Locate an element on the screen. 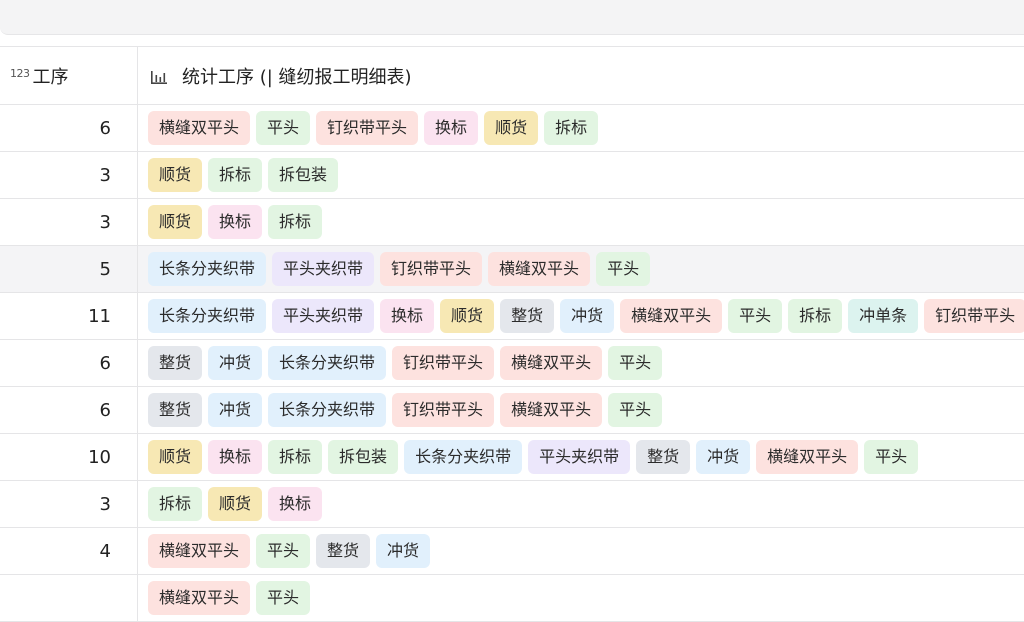 This screenshot has width=1024, height=622. table-row: 5 长条分夹织带 平头夹织带 钉织带平头 横缝双平头 平头 is located at coordinates (512, 269).